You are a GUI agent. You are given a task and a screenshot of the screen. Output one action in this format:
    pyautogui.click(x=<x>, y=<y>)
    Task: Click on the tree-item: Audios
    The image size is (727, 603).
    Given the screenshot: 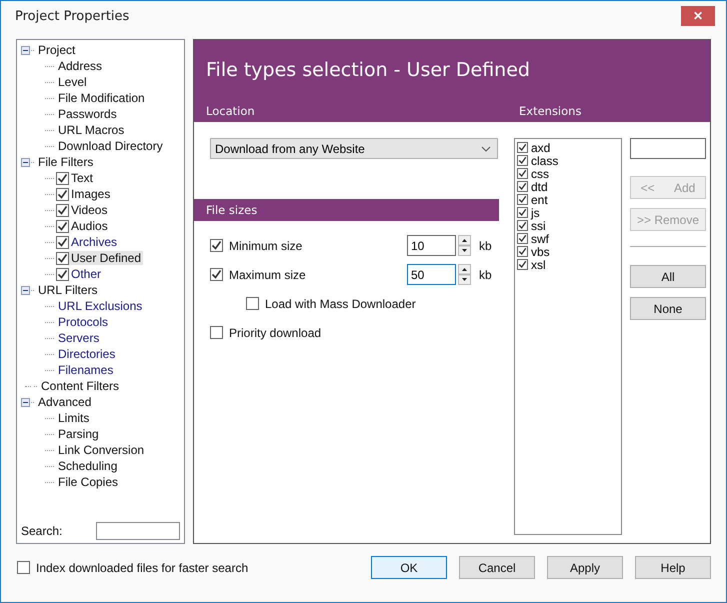 What is the action you would take?
    pyautogui.click(x=89, y=226)
    